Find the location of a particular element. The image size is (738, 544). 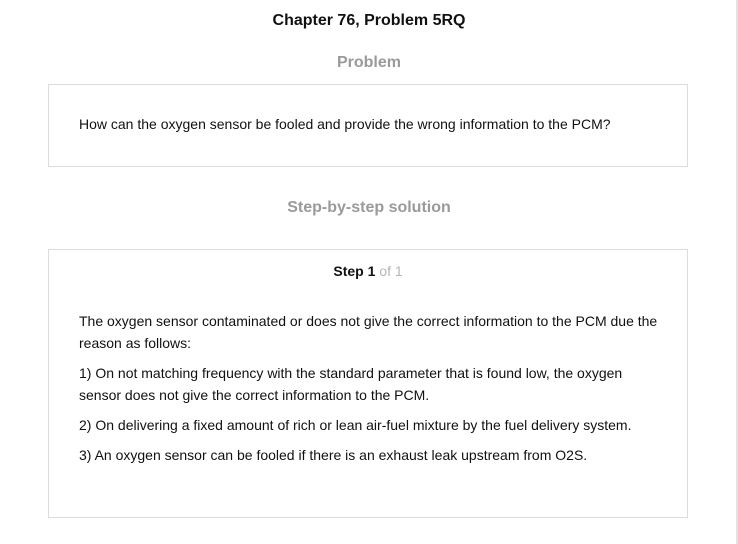

chapter-title: Chapter 76, Problem 5RQ is located at coordinates (369, 20).